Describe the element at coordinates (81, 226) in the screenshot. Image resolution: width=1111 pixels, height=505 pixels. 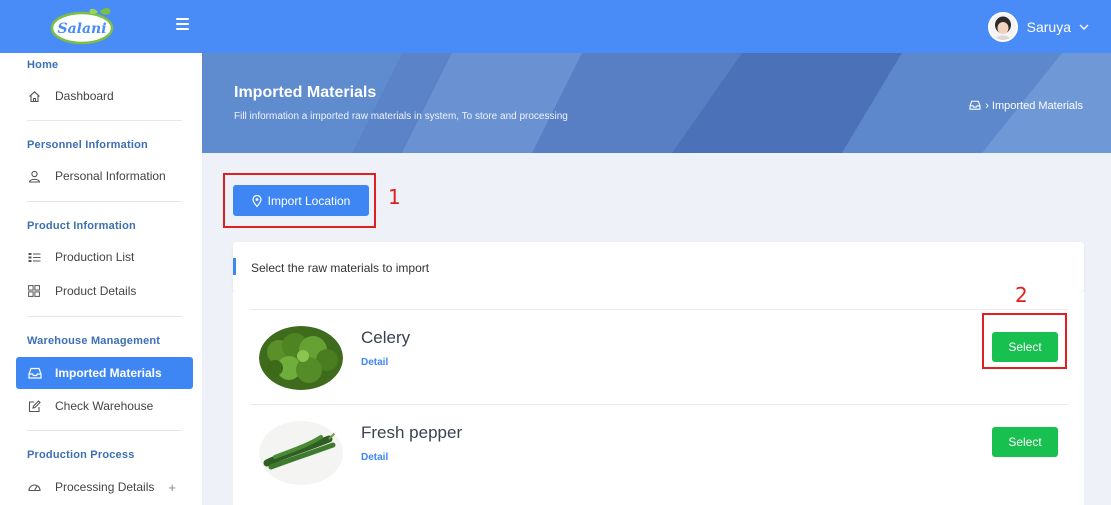
I see `section-title-product: Product Information` at that location.